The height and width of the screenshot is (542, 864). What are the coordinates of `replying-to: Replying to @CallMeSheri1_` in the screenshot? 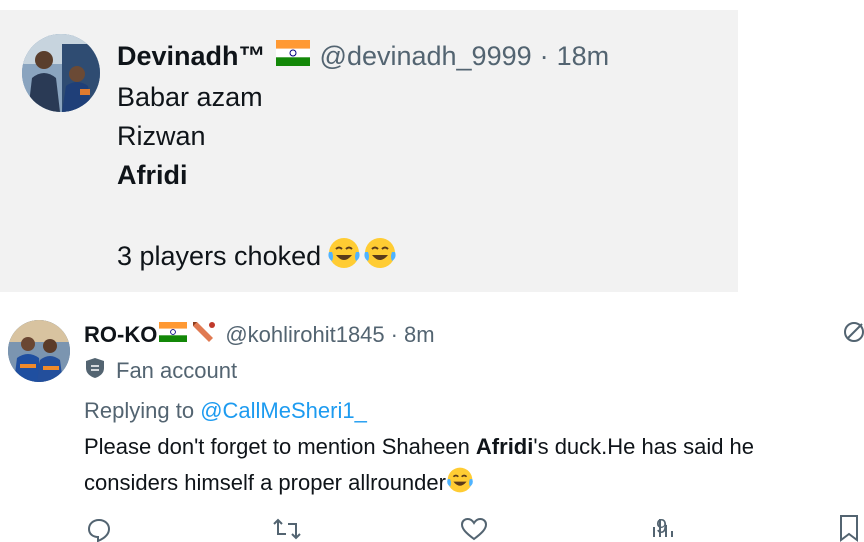 It's located at (225, 411).